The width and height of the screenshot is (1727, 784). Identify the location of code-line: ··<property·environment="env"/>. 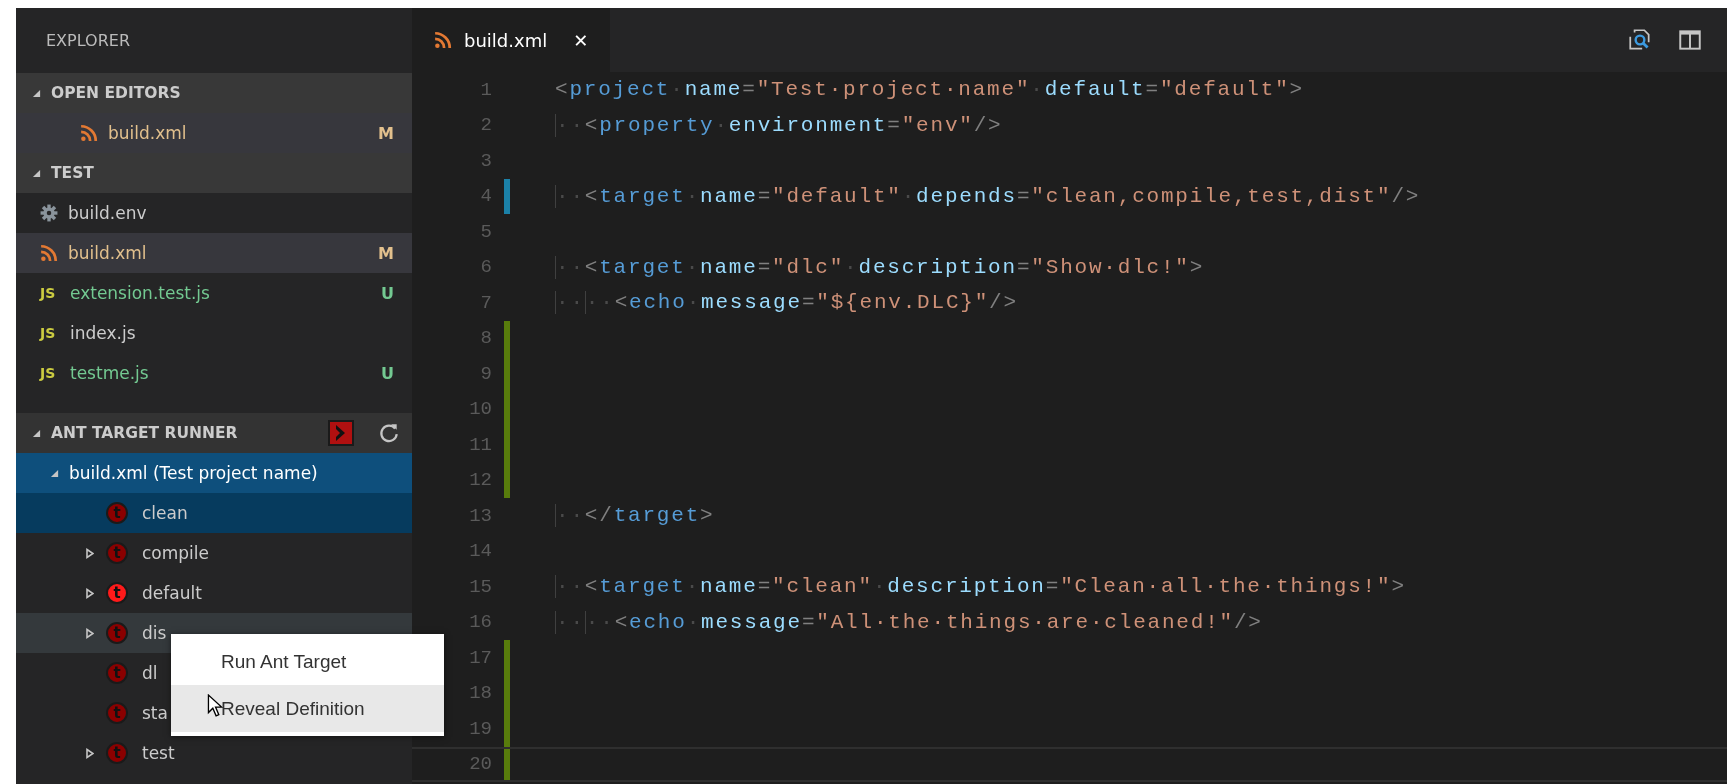
(779, 125).